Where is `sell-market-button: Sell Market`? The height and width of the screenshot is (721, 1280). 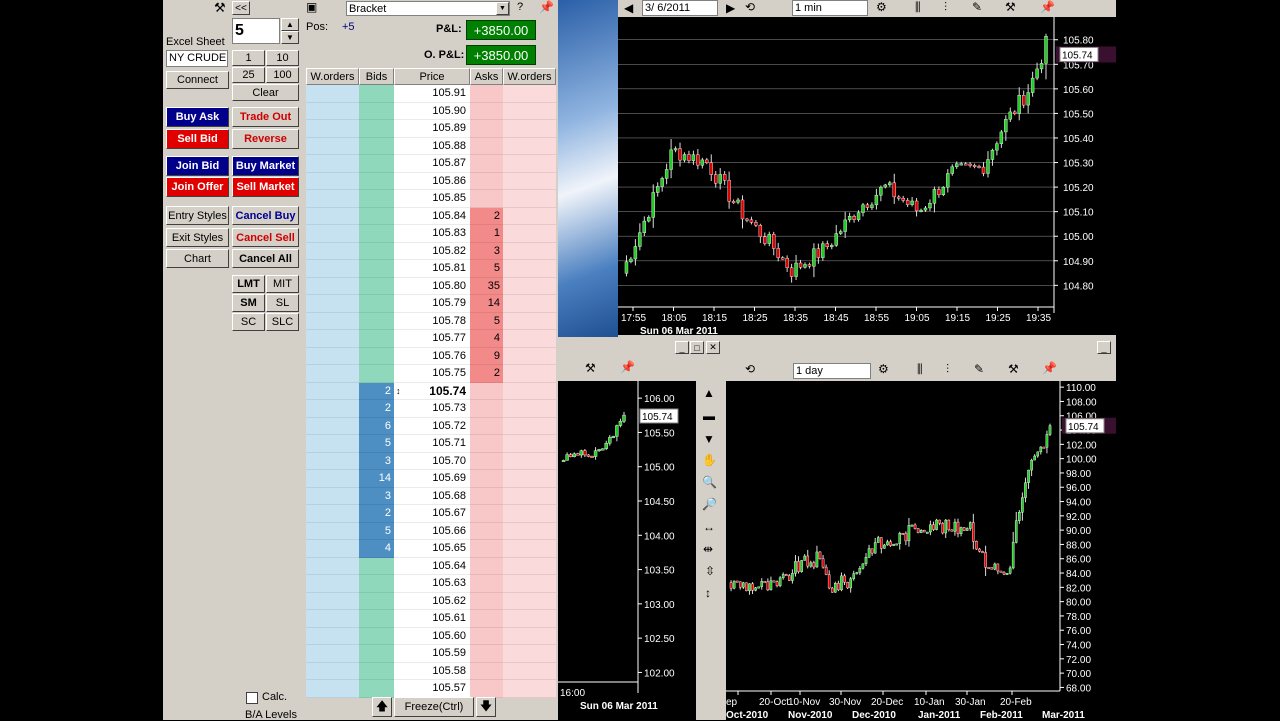 sell-market-button: Sell Market is located at coordinates (265, 187).